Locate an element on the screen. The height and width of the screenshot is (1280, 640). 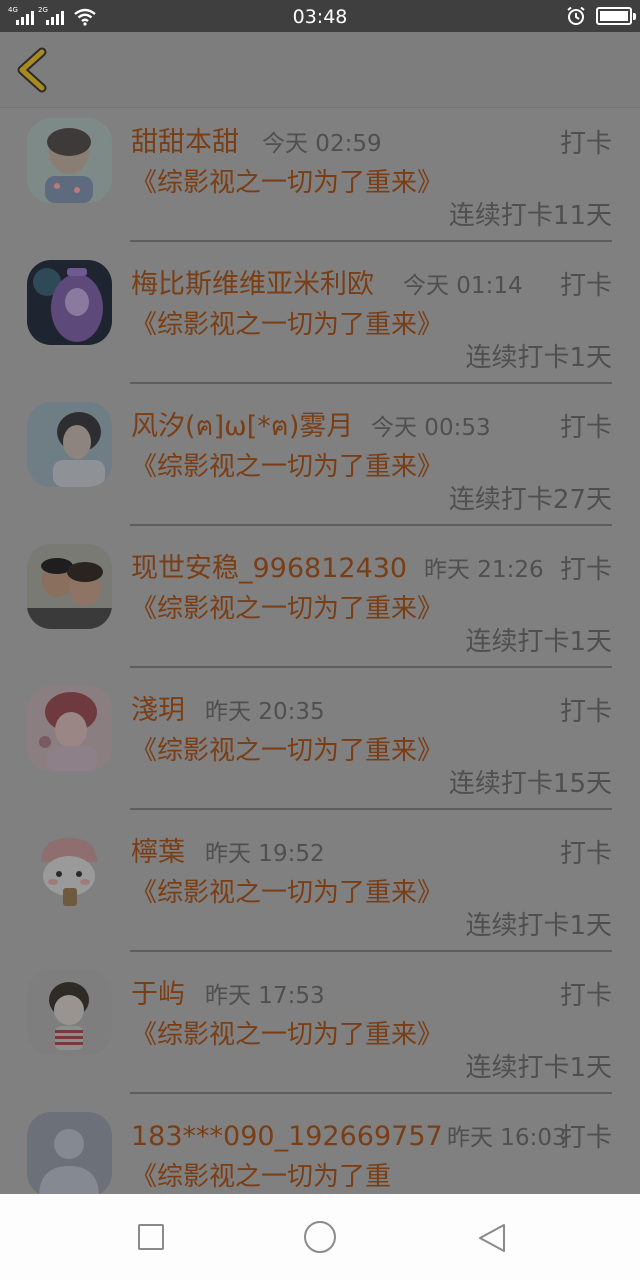
navigation-bar is located at coordinates (320, 1237).